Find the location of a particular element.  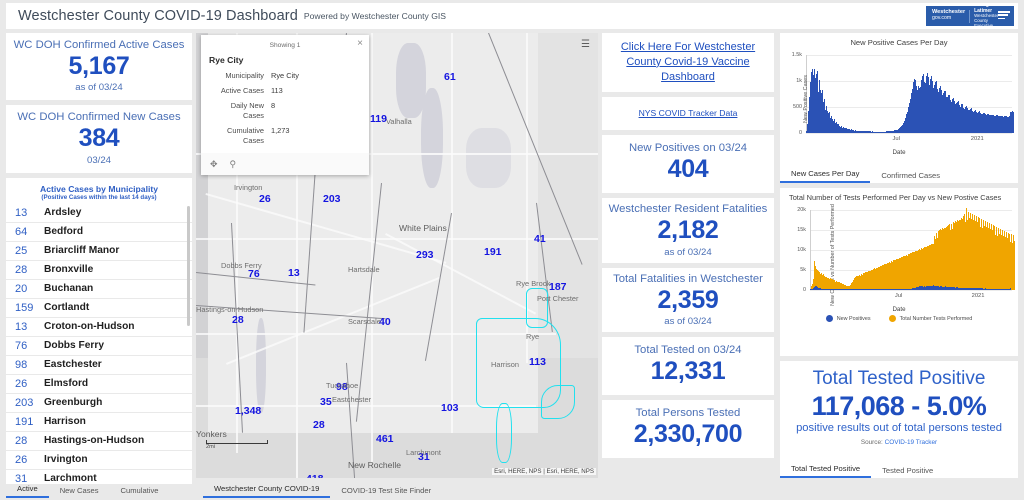

page-title: Westchester County COVID-19 Dashboard is located at coordinates (158, 16).